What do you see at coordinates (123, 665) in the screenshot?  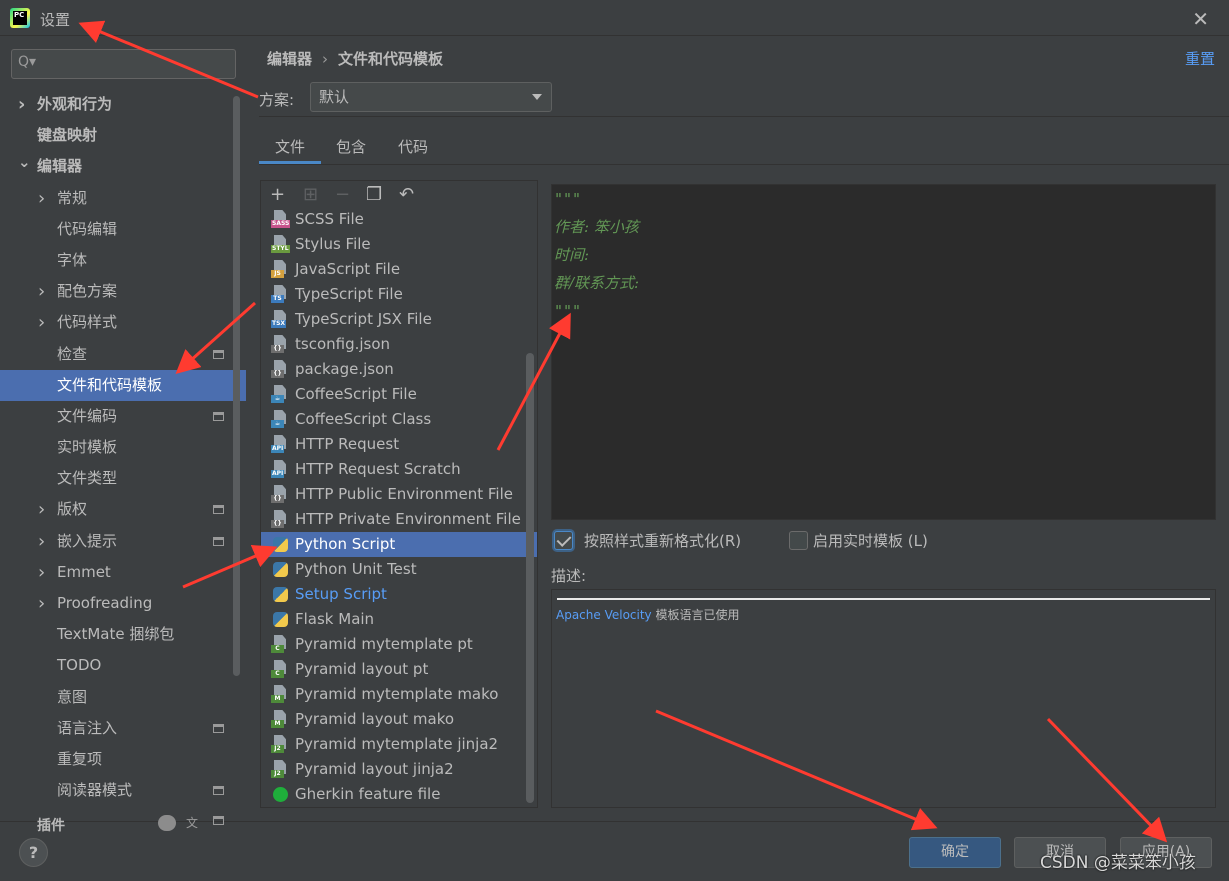 I see `tree-item: TODO` at bounding box center [123, 665].